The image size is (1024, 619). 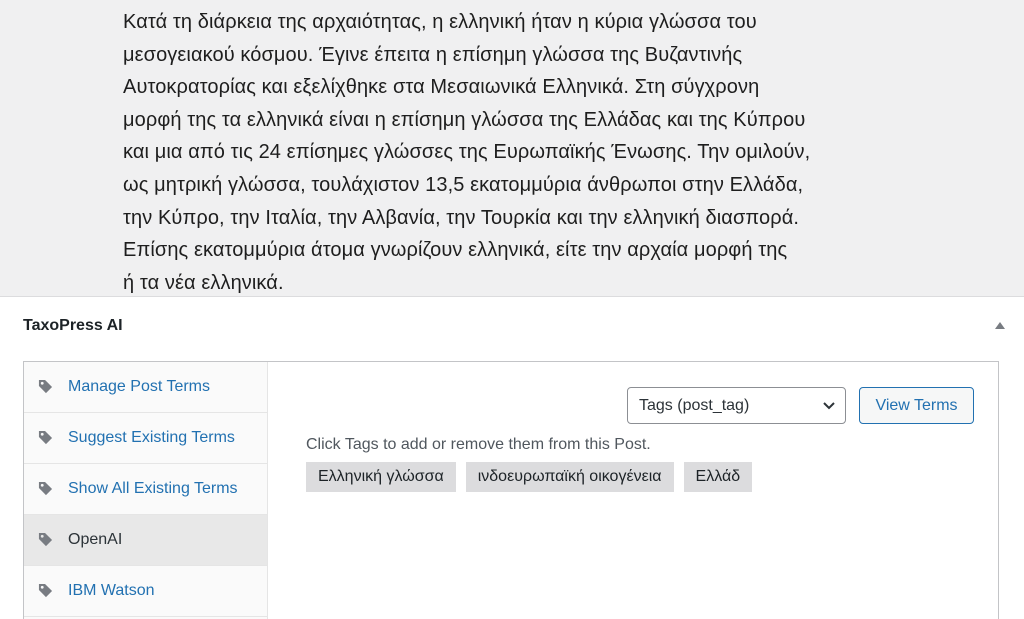 I want to click on taxonomy-select: Tags (post_tag), so click(x=736, y=405).